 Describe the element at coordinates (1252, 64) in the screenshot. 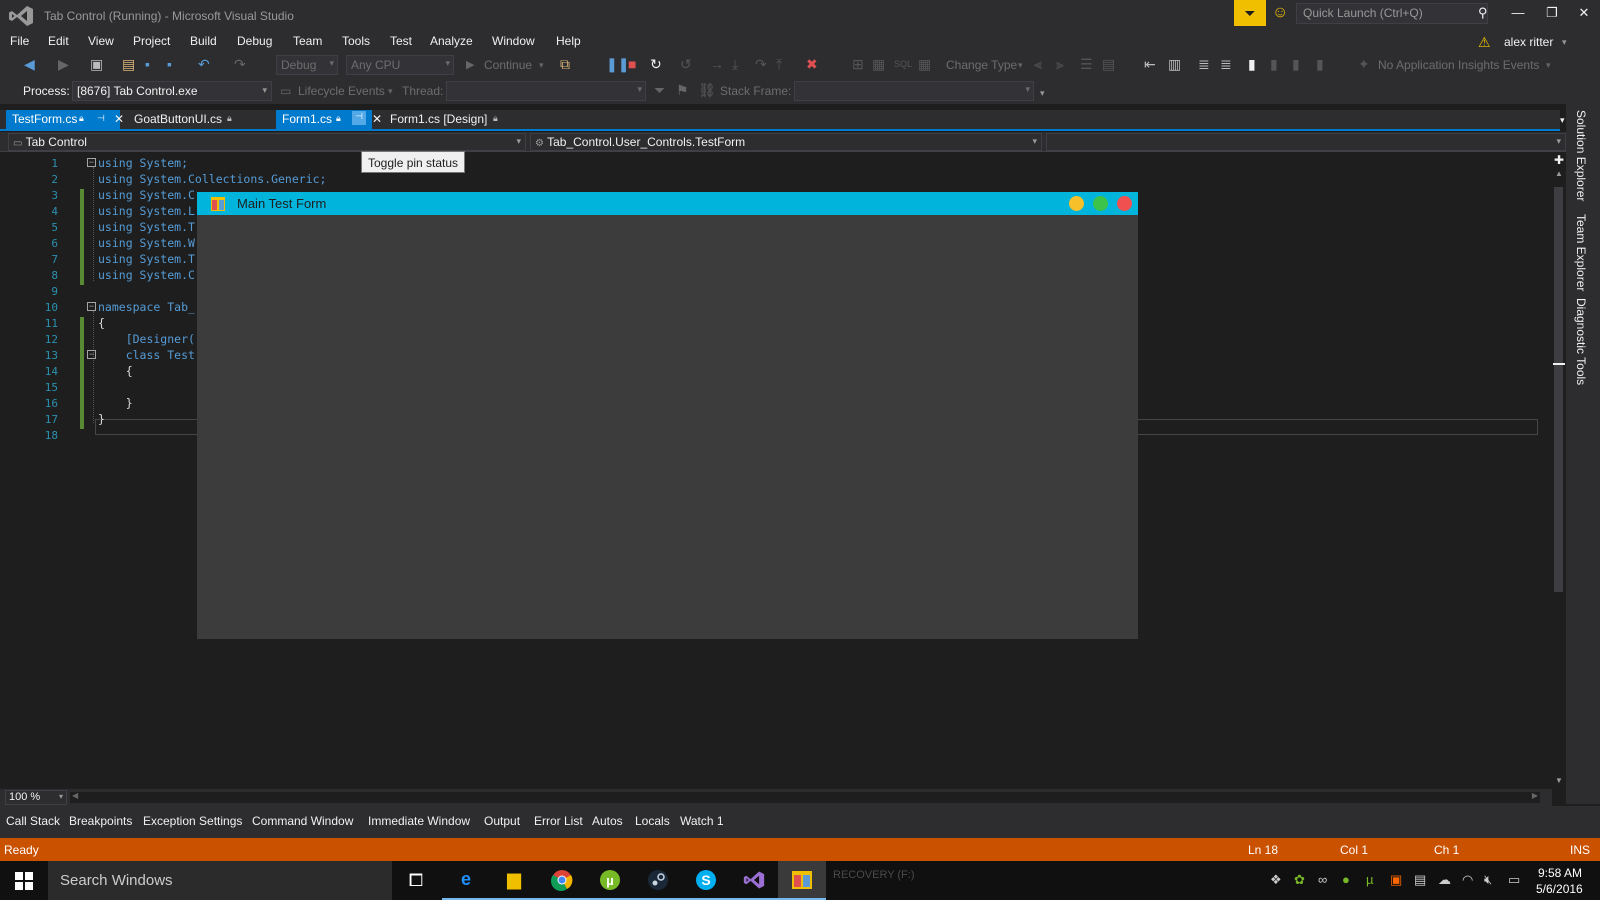

I see `bookmark-icon: ▮` at that location.